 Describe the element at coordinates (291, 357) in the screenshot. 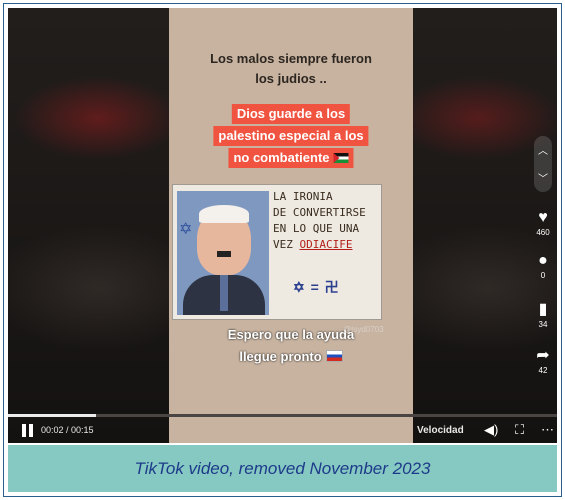

I see `overlay-text-line: llegue pronto` at that location.